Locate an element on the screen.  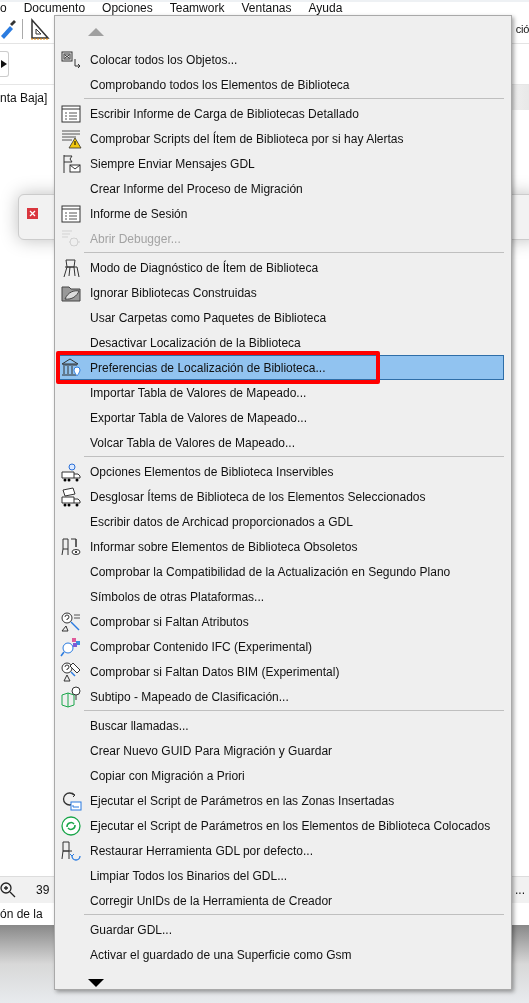
menu-item: Ignorar Bibliotecas Construidas is located at coordinates (280, 292).